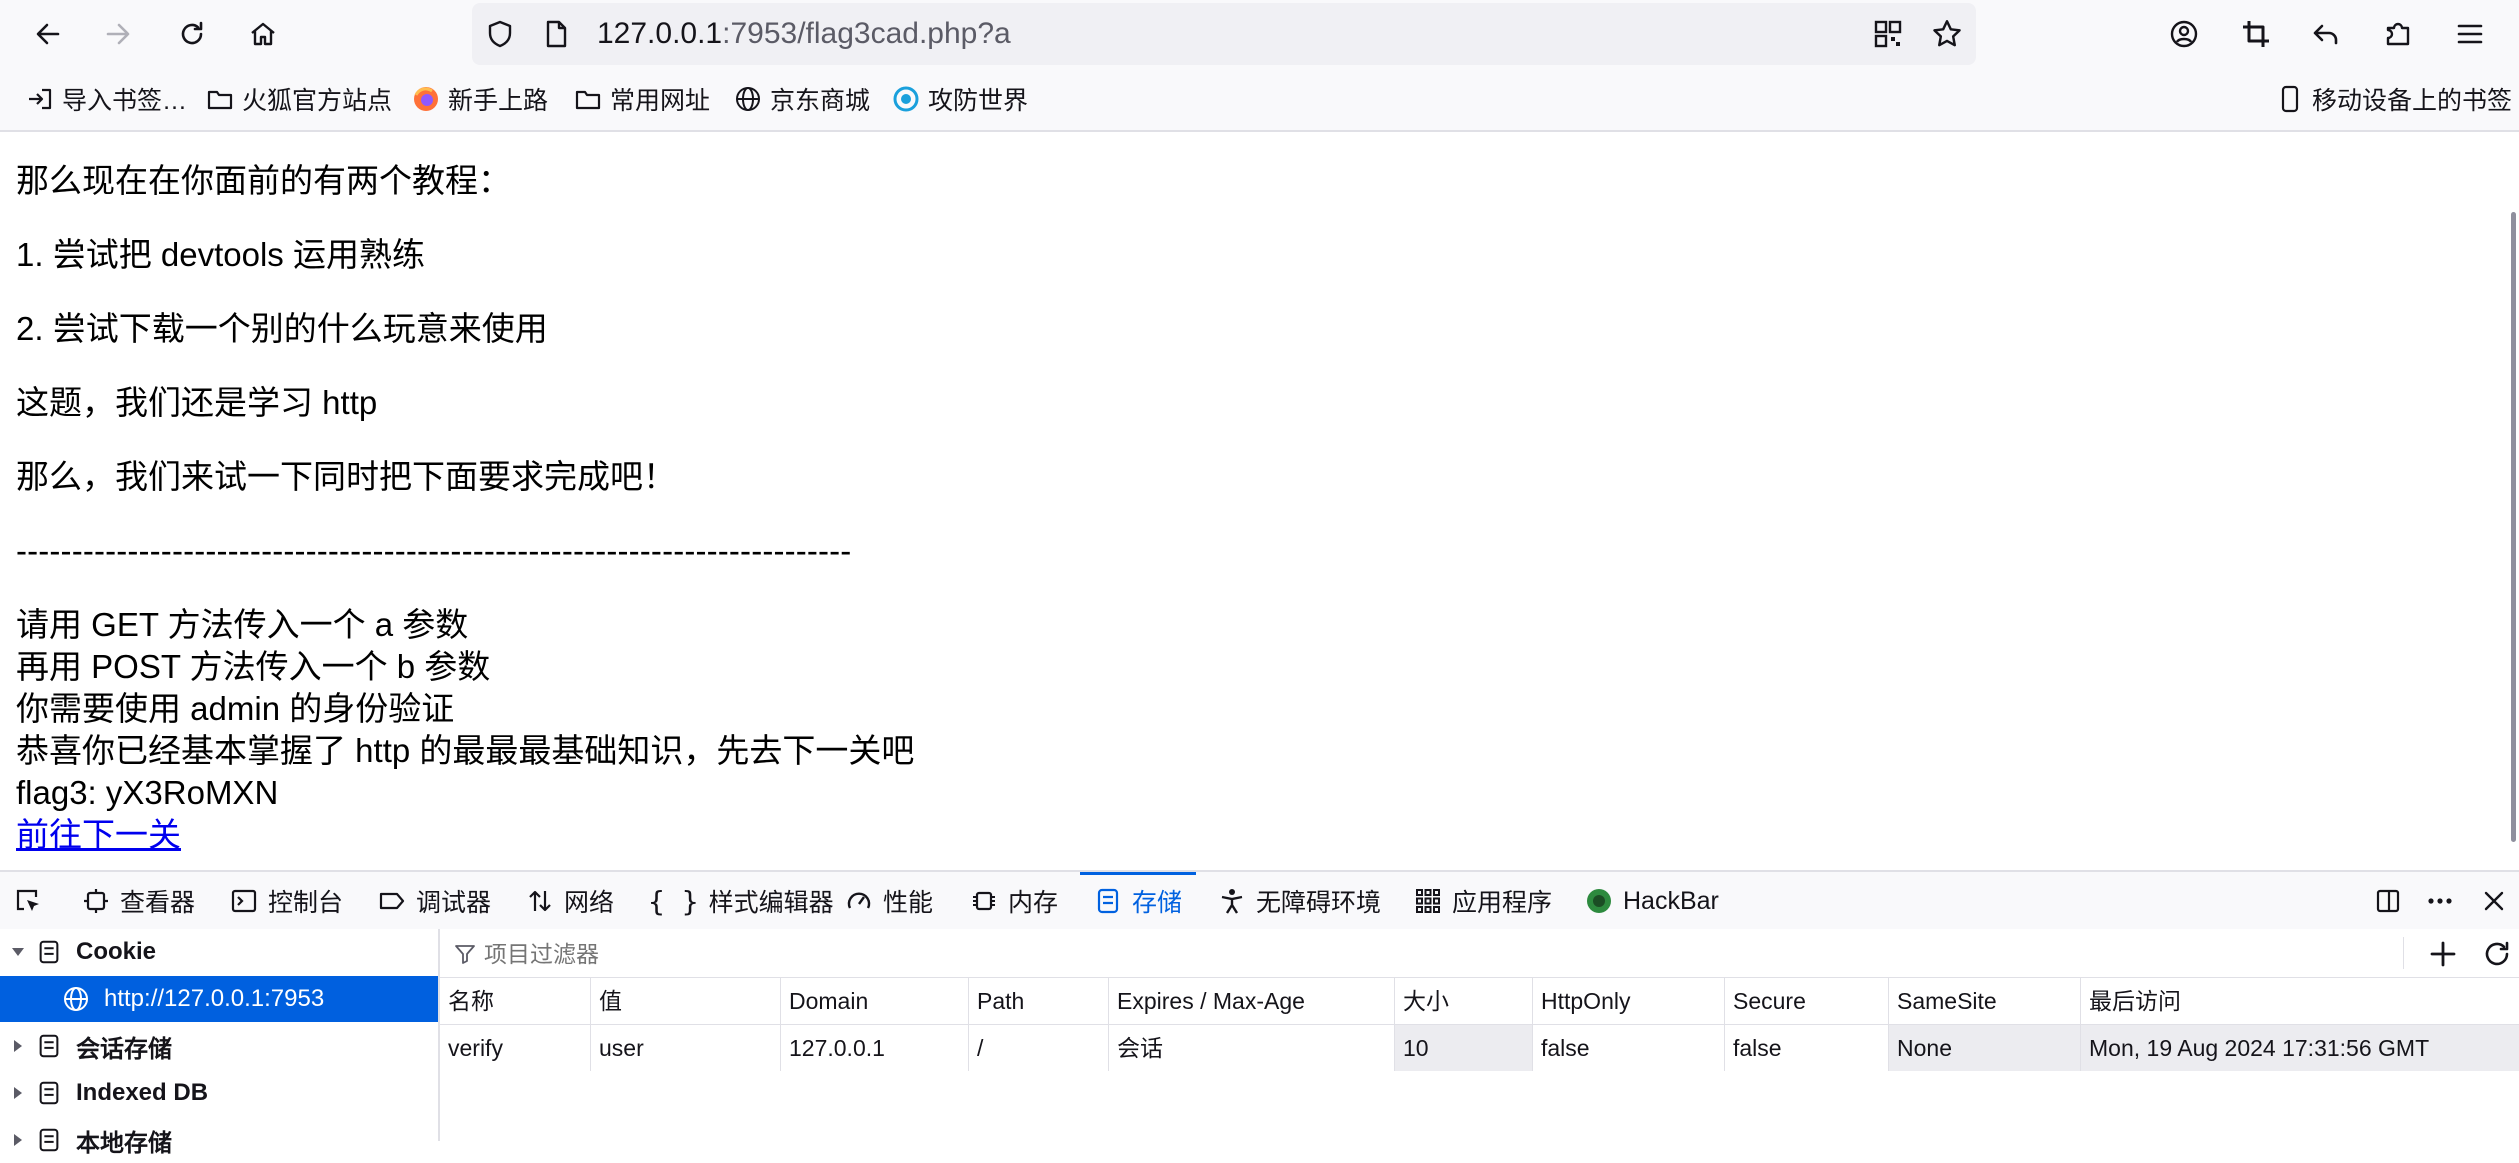  Describe the element at coordinates (1299, 901) in the screenshot. I see `tab-accessibility: 无障碍环境` at that location.